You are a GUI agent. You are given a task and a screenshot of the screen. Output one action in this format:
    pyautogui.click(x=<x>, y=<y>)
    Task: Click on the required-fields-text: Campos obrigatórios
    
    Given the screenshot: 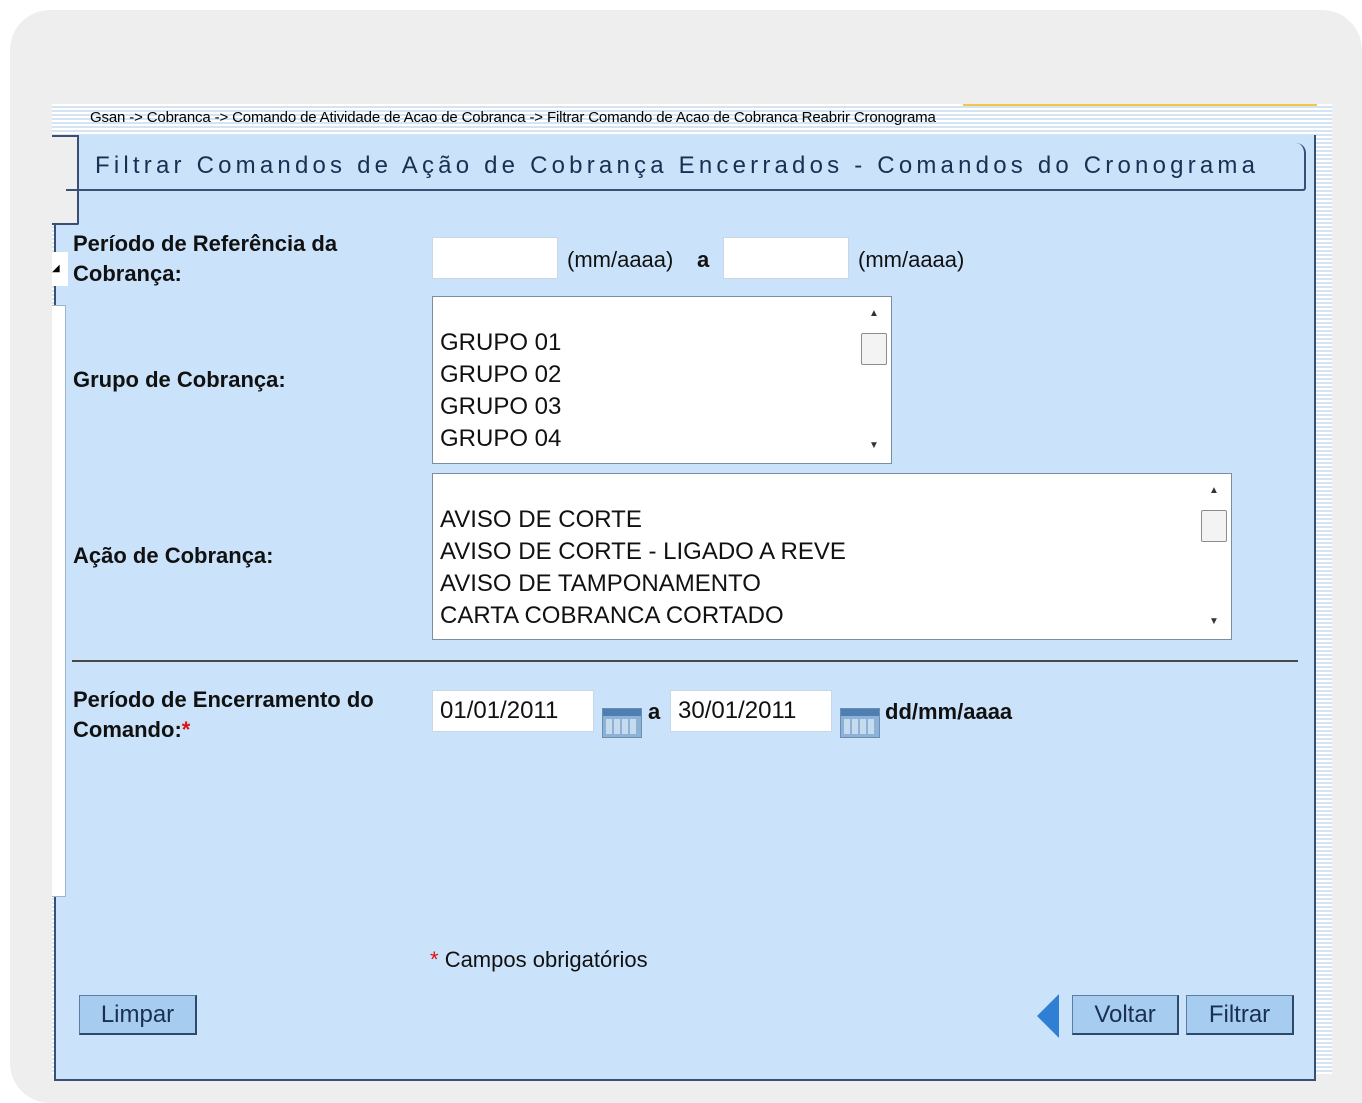 What is the action you would take?
    pyautogui.click(x=546, y=959)
    